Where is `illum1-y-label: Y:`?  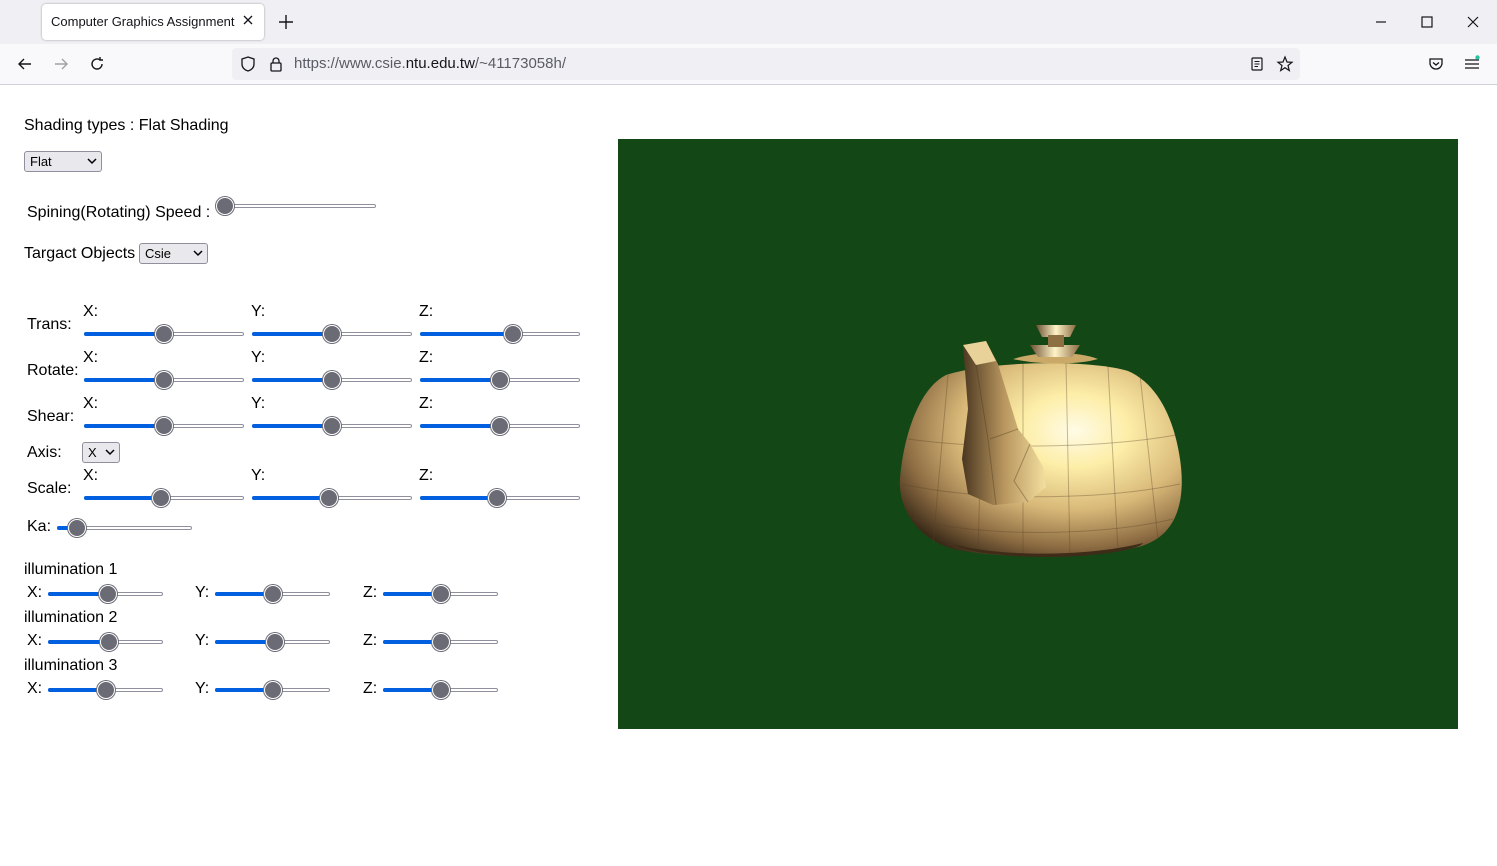
illum1-y-label: Y: is located at coordinates (202, 592).